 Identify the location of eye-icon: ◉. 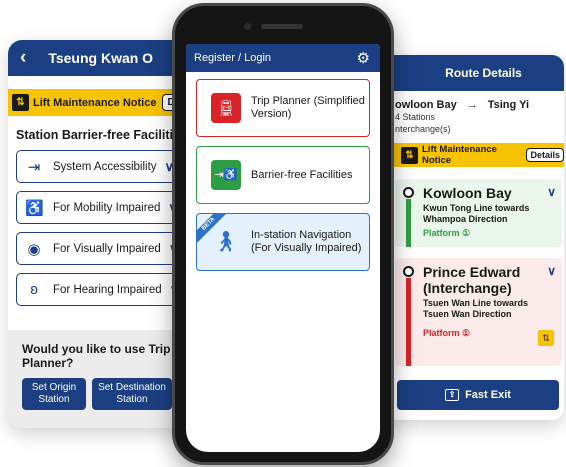
(34, 249).